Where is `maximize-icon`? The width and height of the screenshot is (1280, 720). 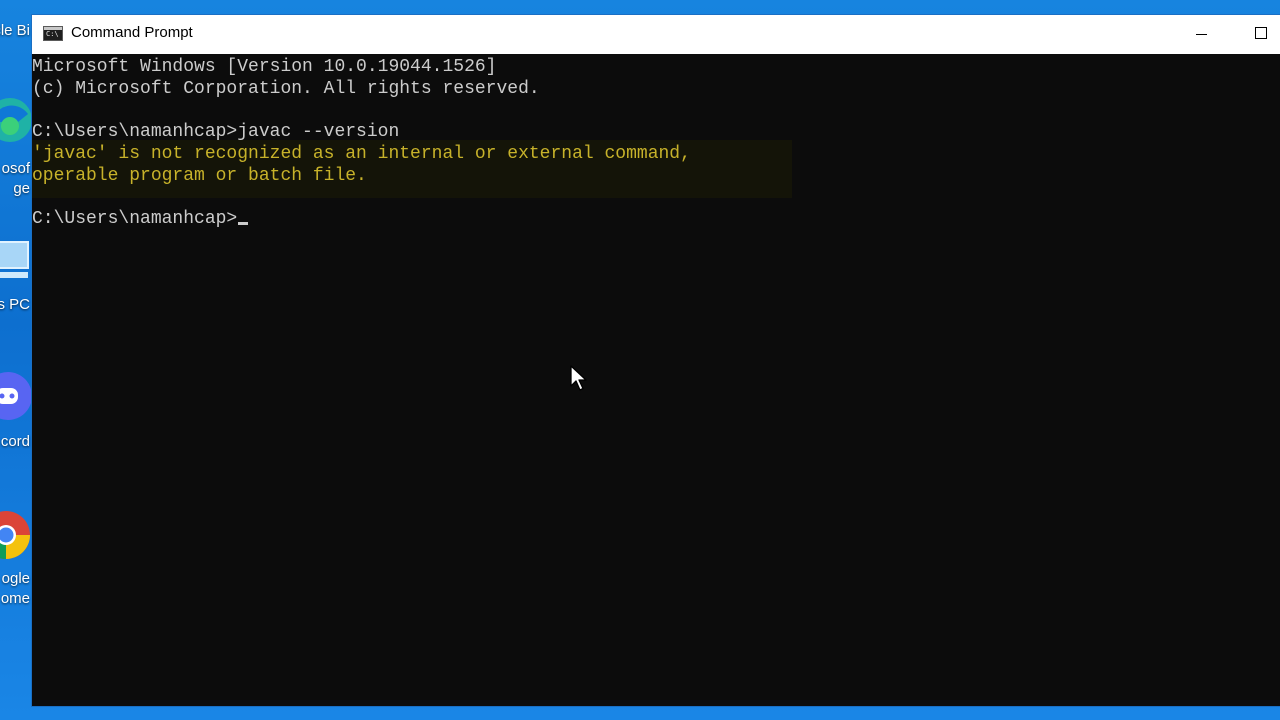
maximize-icon is located at coordinates (1261, 33).